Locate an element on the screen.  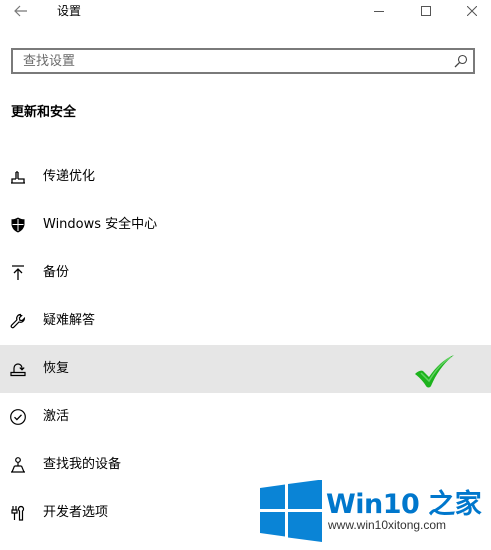
nav-item-label: 激活 is located at coordinates (56, 416).